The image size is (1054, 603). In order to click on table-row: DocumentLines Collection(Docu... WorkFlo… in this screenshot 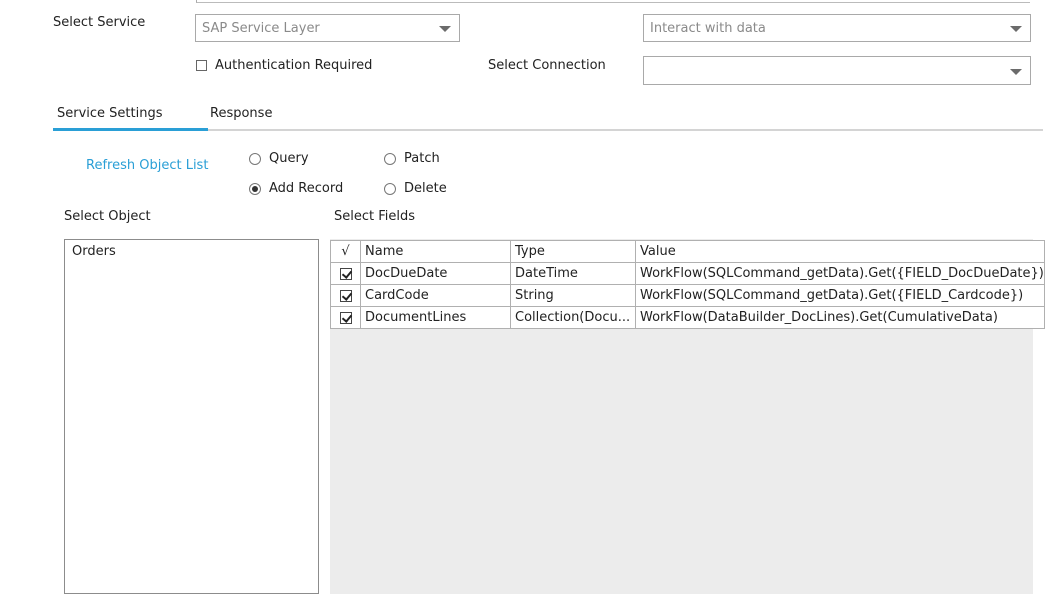, I will do `click(687, 317)`.